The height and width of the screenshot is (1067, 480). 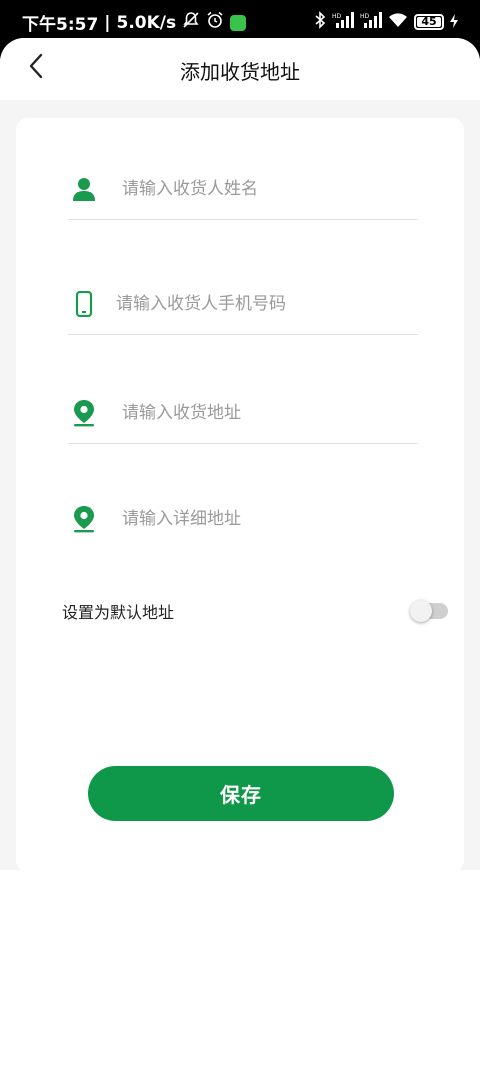 What do you see at coordinates (454, 22) in the screenshot?
I see `charging-bolt-icon` at bounding box center [454, 22].